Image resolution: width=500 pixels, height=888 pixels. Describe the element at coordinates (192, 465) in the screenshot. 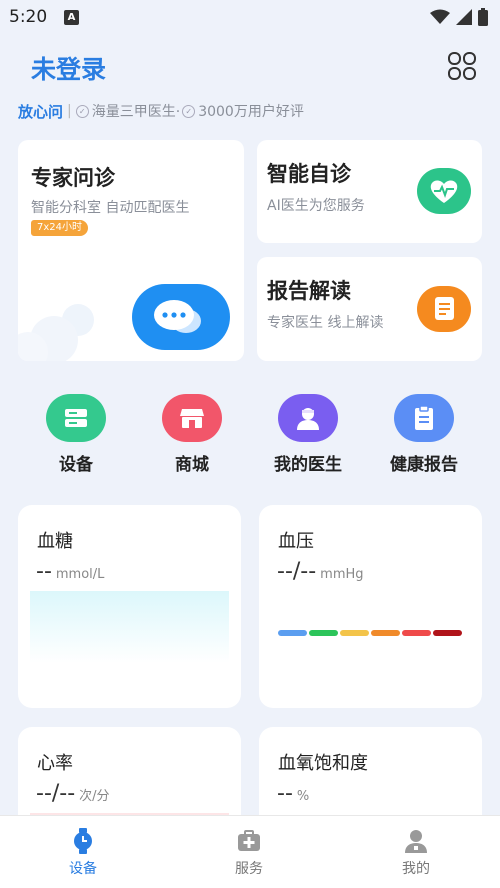

I see `shortcut-label: 商城` at that location.